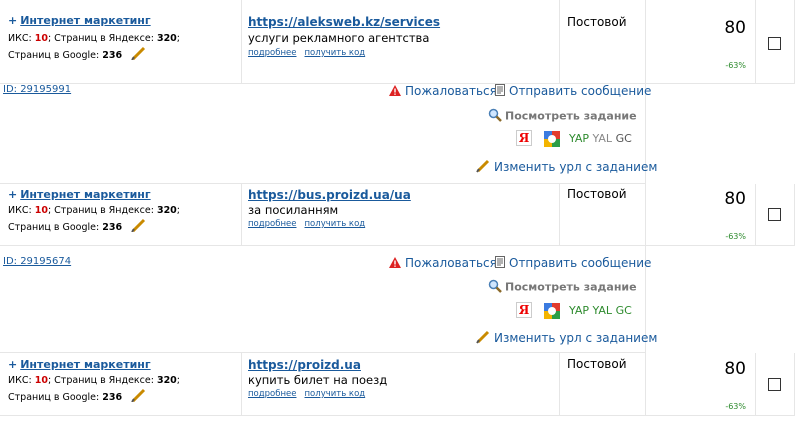 This screenshot has height=427, width=806. What do you see at coordinates (304, 365) in the screenshot?
I see `site-url-link: https://proizd.ua` at bounding box center [304, 365].